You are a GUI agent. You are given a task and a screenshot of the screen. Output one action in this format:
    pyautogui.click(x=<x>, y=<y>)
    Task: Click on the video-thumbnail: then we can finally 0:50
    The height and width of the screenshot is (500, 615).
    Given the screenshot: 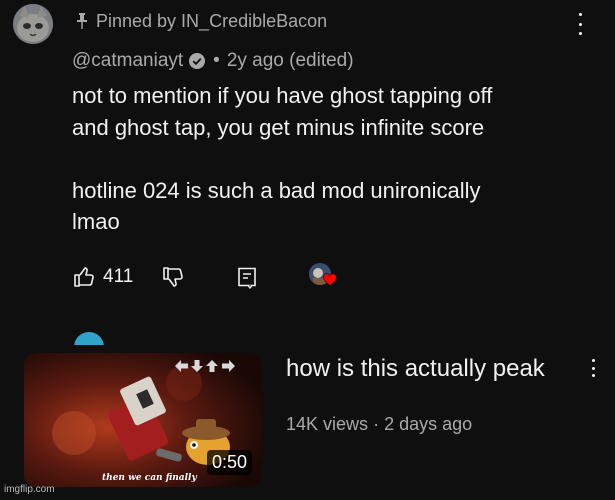 What is the action you would take?
    pyautogui.click(x=143, y=420)
    